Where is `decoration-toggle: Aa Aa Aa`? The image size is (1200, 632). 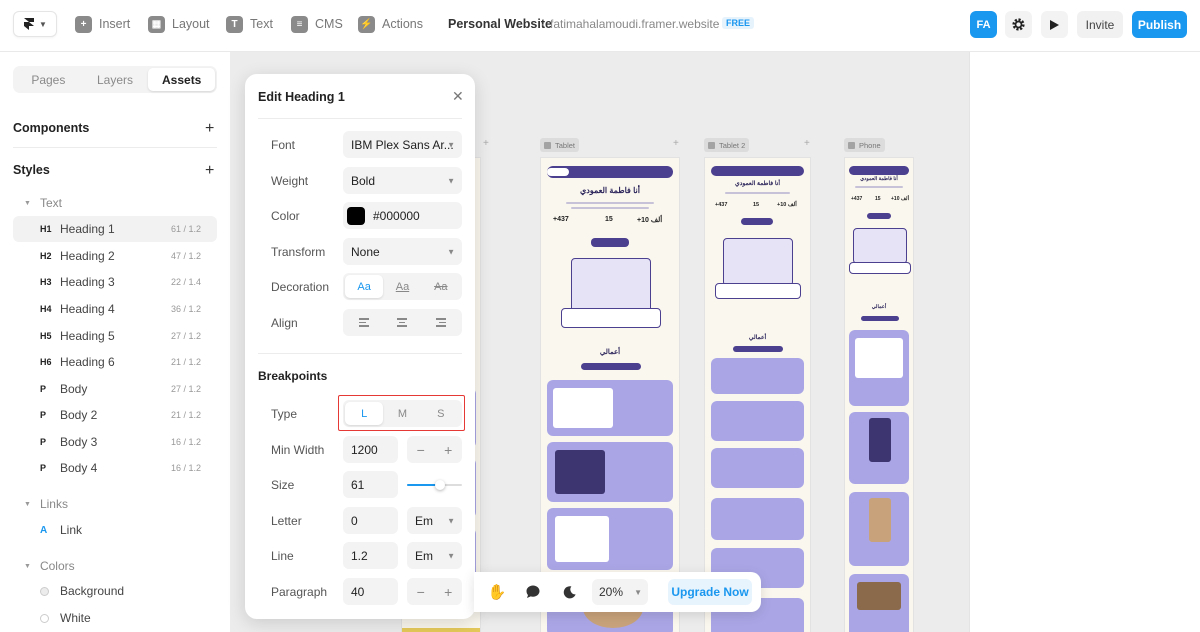
decoration-toggle: Aa Aa Aa is located at coordinates (402, 286).